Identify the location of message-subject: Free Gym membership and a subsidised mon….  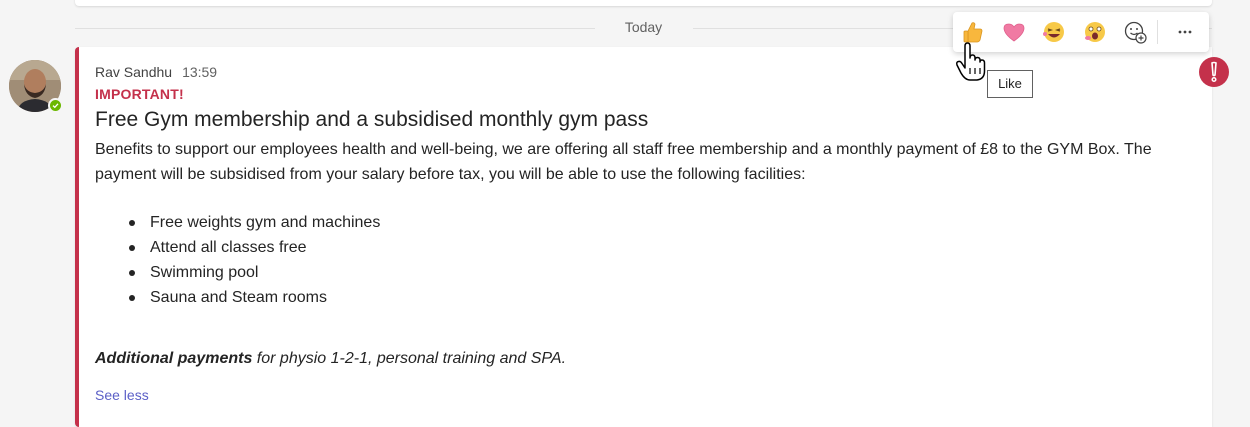
(372, 119).